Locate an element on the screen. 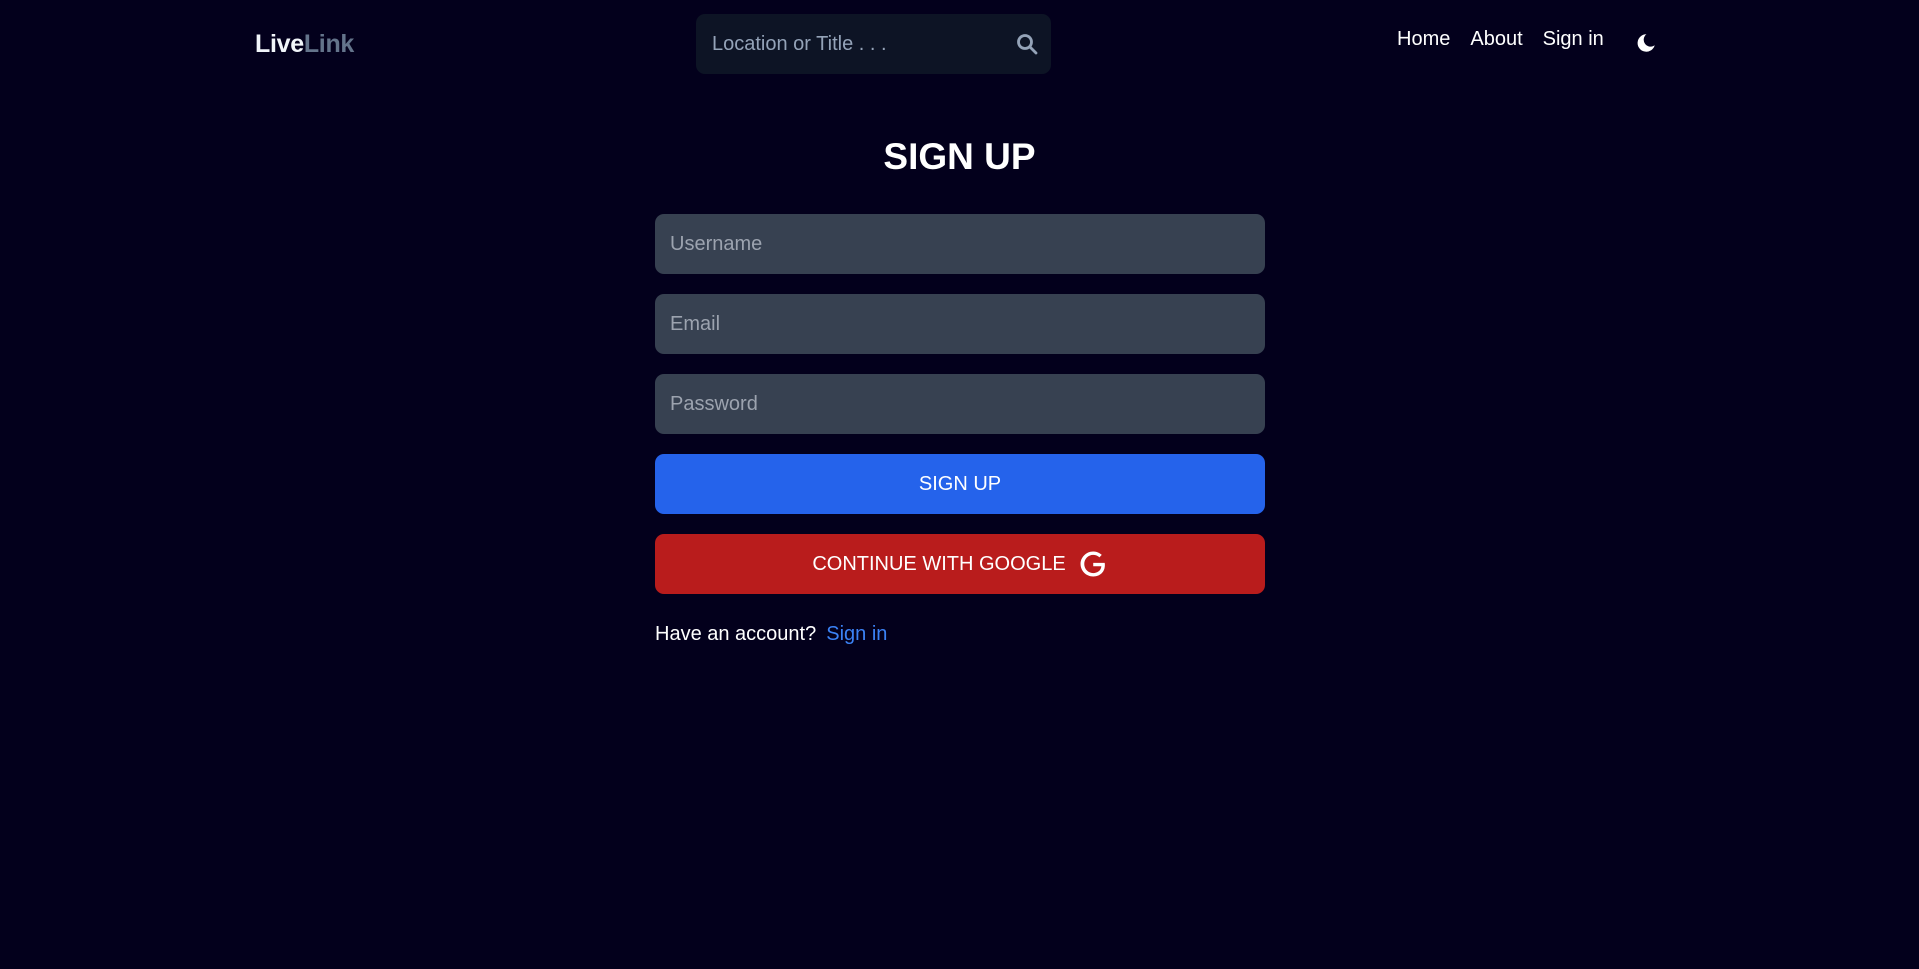  site-logo: LiveLink is located at coordinates (304, 44).